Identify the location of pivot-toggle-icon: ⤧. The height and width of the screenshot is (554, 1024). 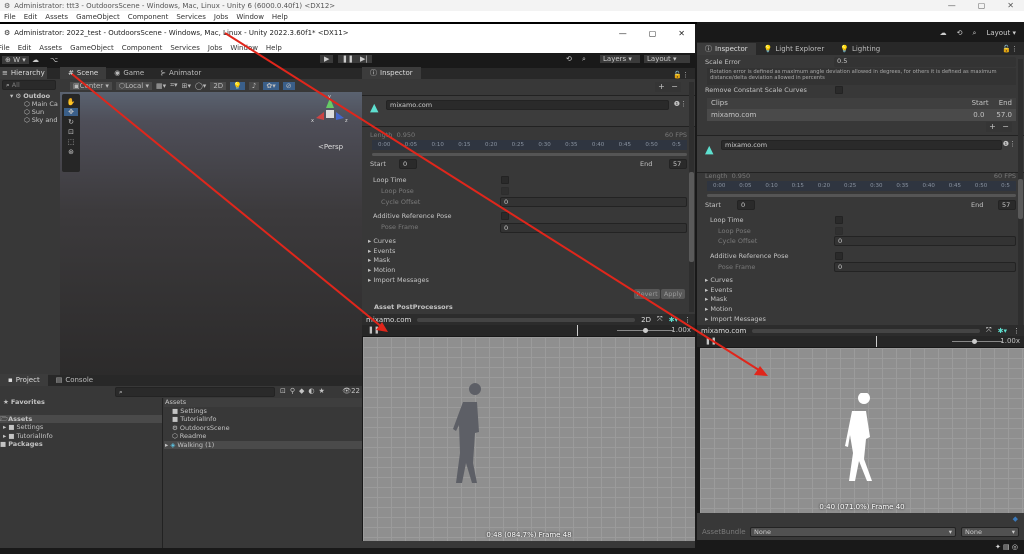
(660, 319).